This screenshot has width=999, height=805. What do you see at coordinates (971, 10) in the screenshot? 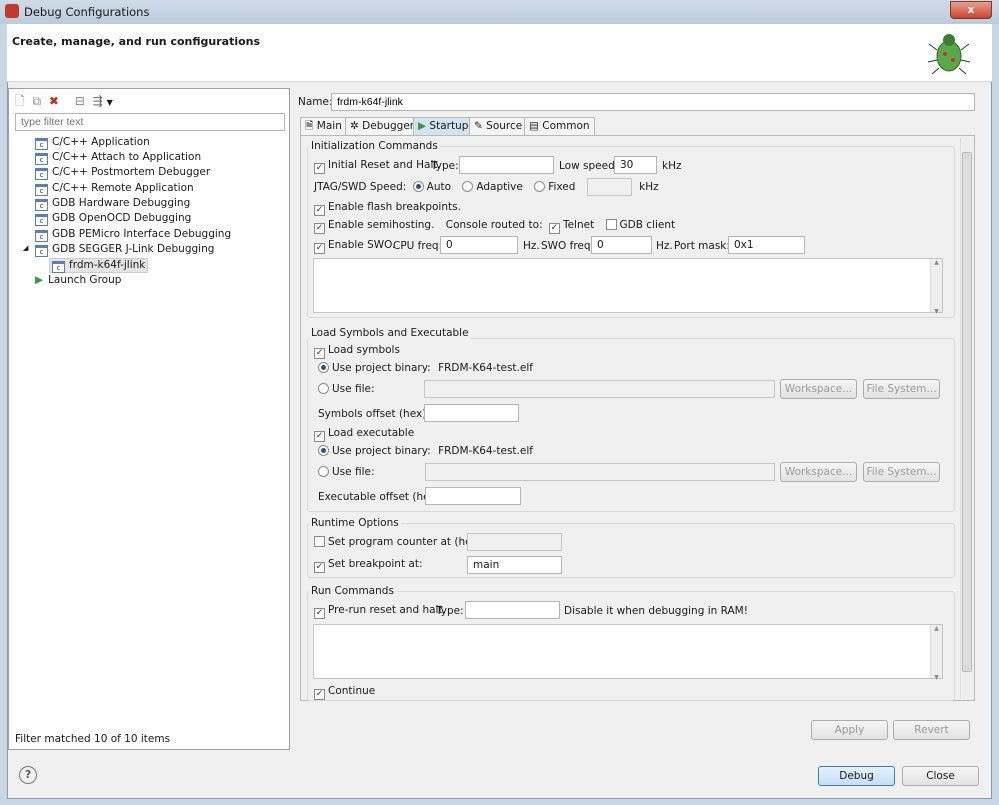
I see `close-window-button: x` at bounding box center [971, 10].